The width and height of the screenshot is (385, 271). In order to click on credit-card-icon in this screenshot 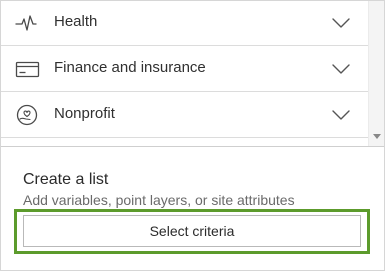, I will do `click(28, 69)`.